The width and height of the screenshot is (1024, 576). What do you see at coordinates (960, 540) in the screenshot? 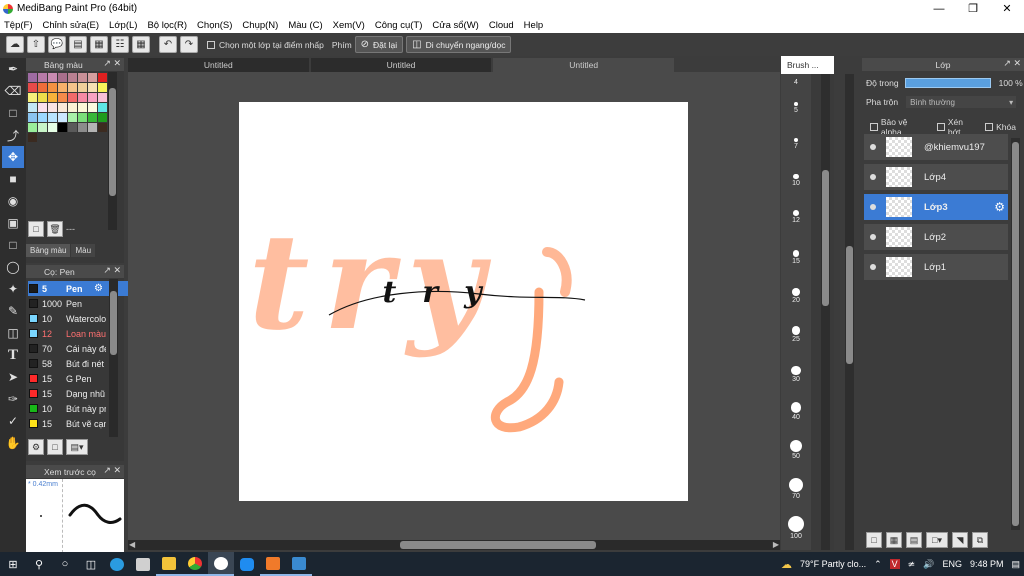
I see `folder-icon: ◥` at bounding box center [960, 540].